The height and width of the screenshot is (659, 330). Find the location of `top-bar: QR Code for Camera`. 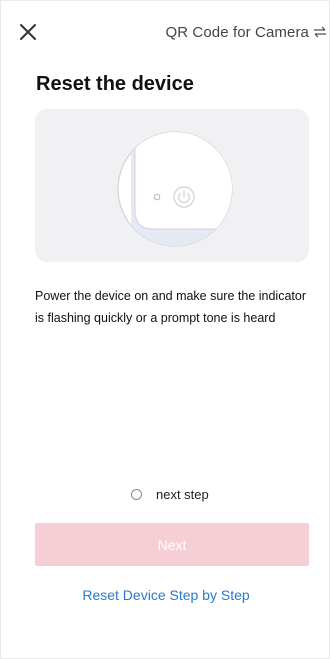

top-bar: QR Code for Camera is located at coordinates (165, 31).